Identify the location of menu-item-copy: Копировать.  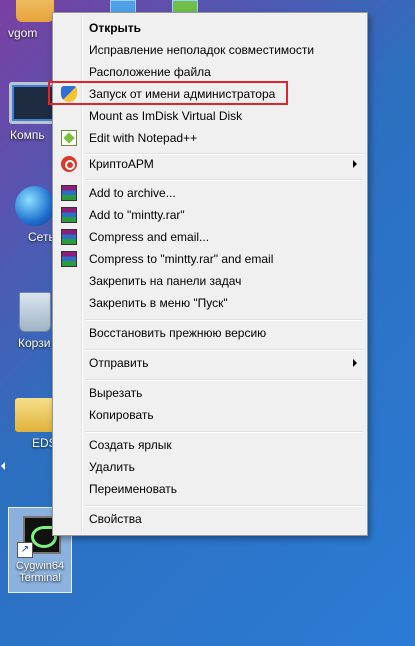
(210, 415).